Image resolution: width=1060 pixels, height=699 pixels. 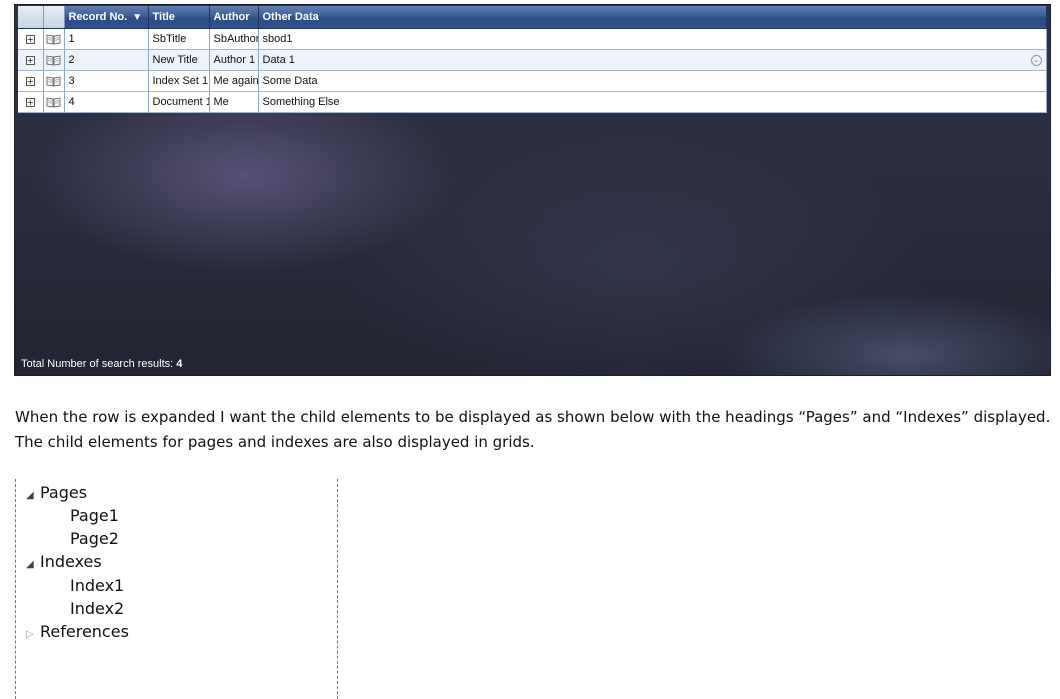 I want to click on column-header-title: Title, so click(x=179, y=17).